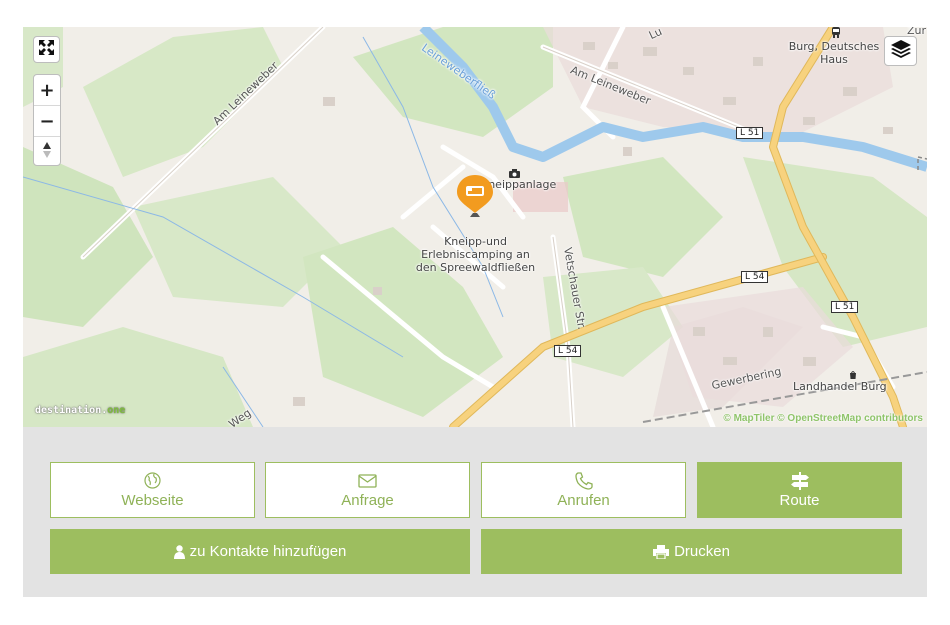 The image size is (950, 625). Describe the element at coordinates (799, 500) in the screenshot. I see `route-label: Route` at that location.